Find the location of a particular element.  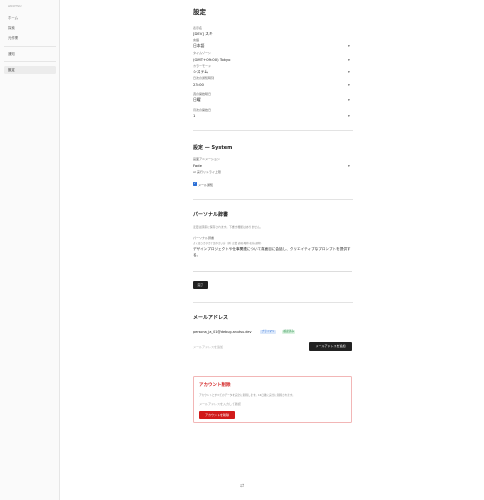

daily-time-select: 23:00 ▾ is located at coordinates (272, 85).